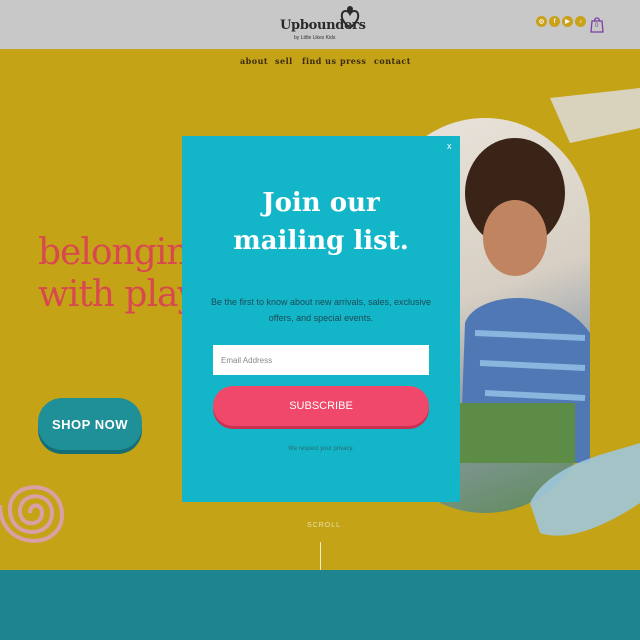 This screenshot has height=640, width=640. Describe the element at coordinates (597, 26) in the screenshot. I see `cart-count: 0` at that location.